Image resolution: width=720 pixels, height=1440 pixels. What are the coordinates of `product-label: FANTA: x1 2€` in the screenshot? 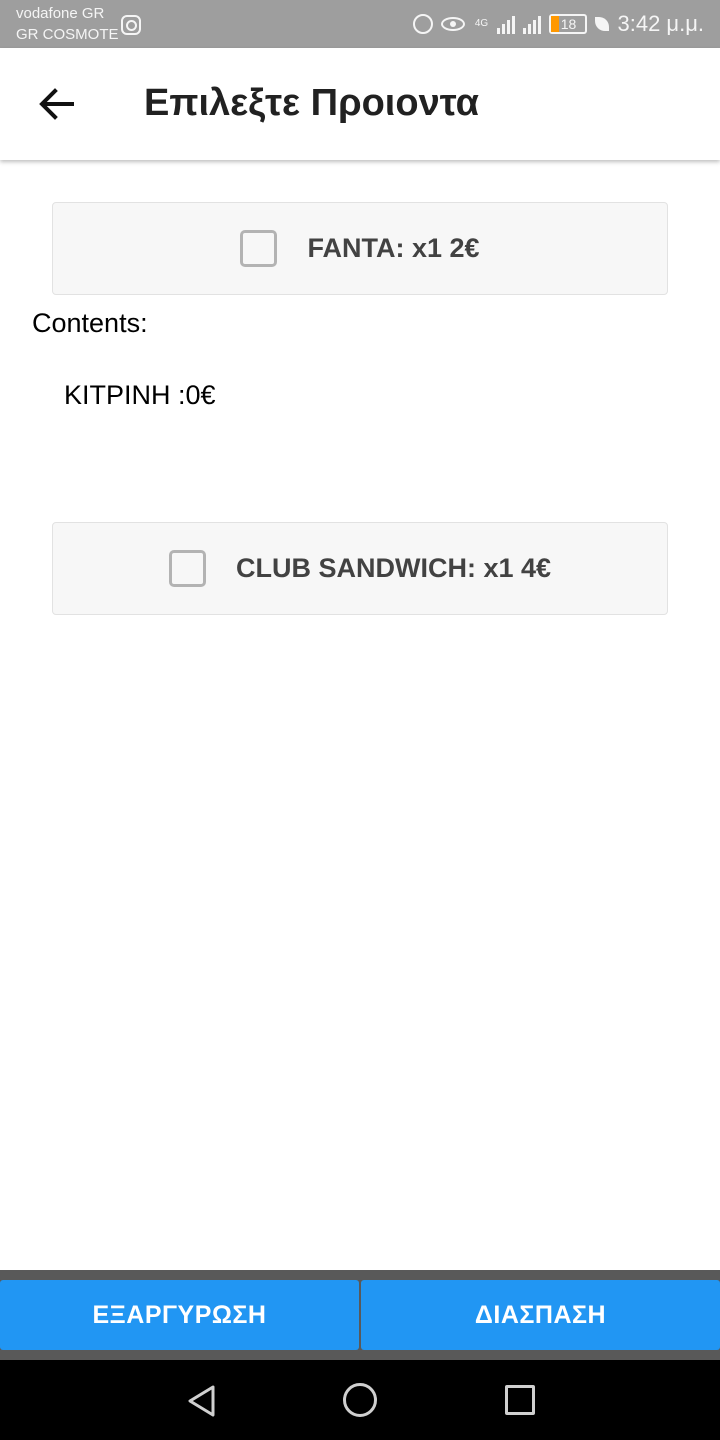 It's located at (393, 248).